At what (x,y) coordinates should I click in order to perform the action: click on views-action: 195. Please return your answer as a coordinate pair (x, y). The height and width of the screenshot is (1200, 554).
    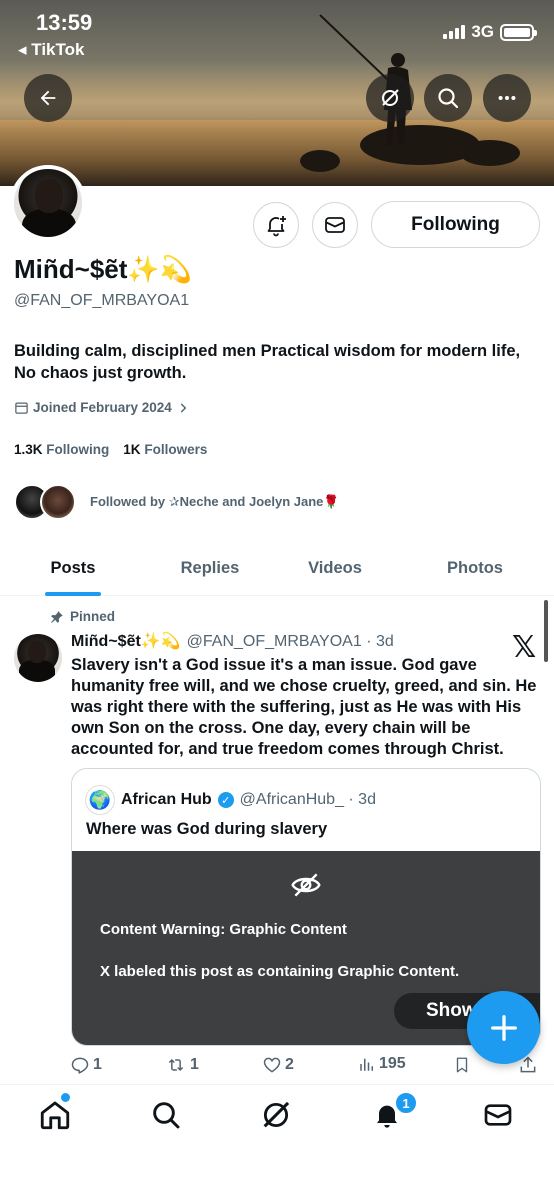
    Looking at the image, I should click on (382, 1064).